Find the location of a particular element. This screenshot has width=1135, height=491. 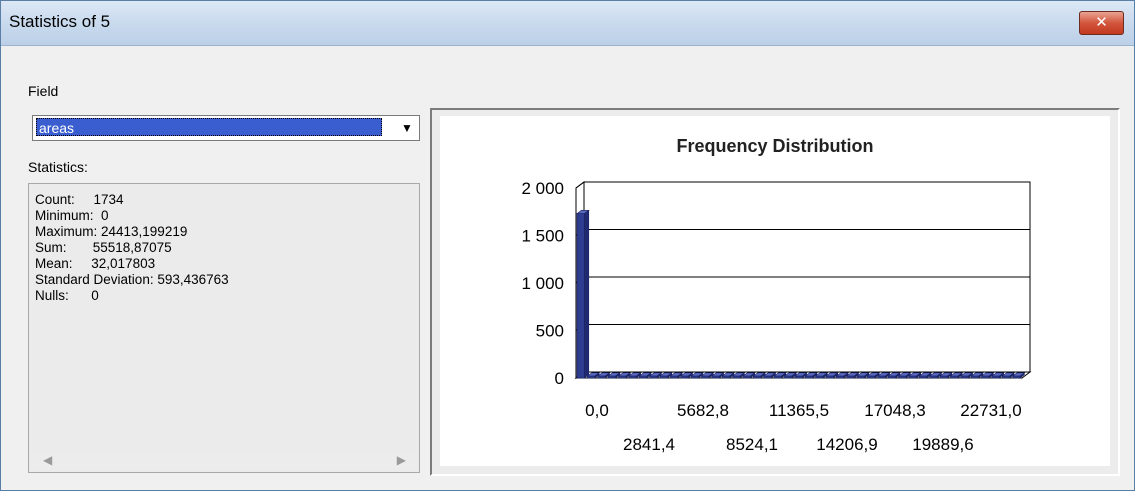

x-tick-label: 17048,3 is located at coordinates (894, 410).